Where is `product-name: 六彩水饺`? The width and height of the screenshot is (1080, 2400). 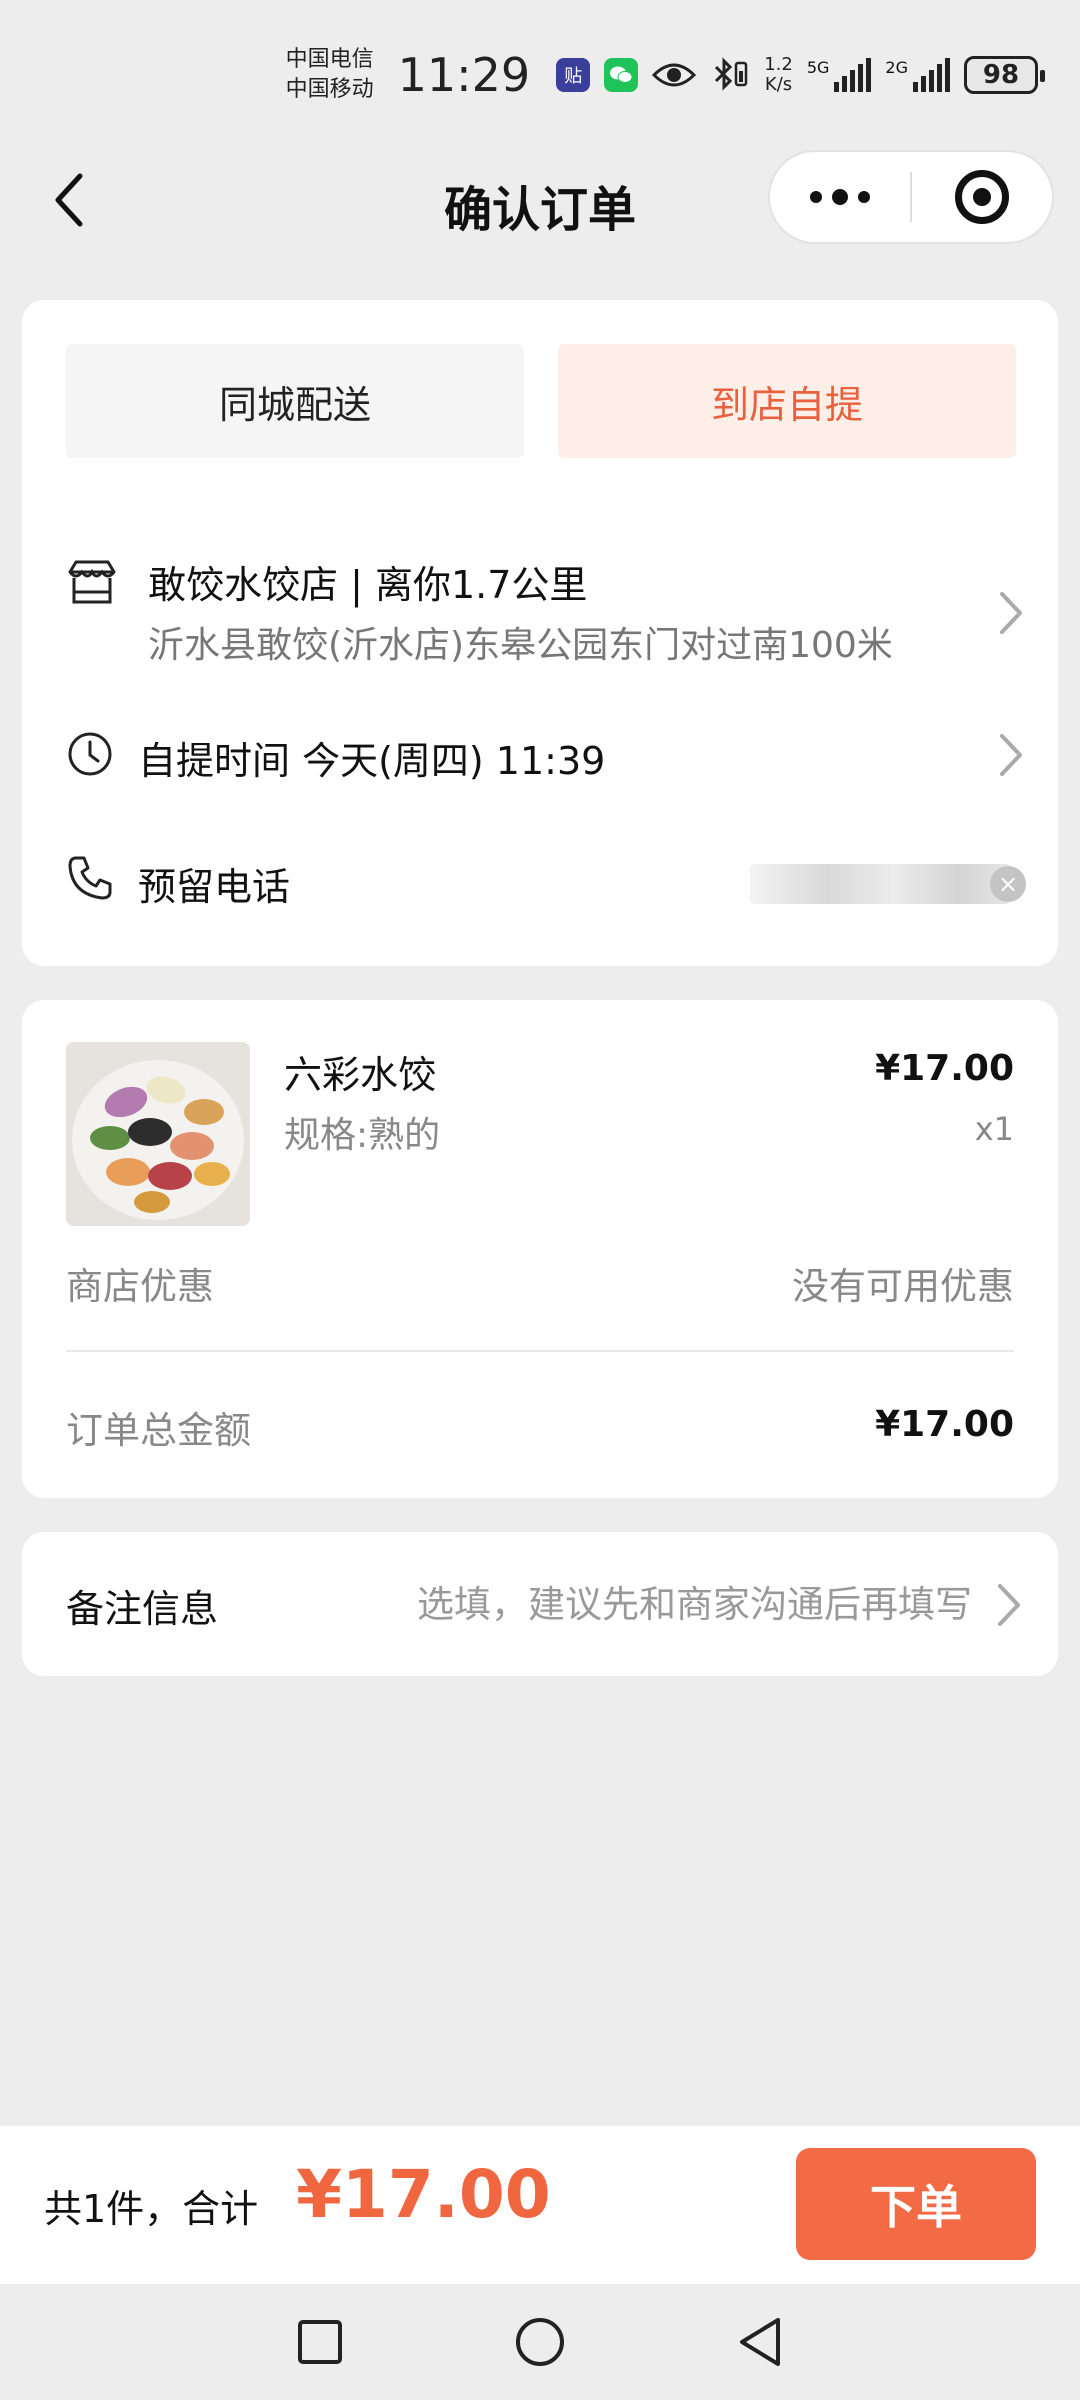 product-name: 六彩水饺 is located at coordinates (360, 1075).